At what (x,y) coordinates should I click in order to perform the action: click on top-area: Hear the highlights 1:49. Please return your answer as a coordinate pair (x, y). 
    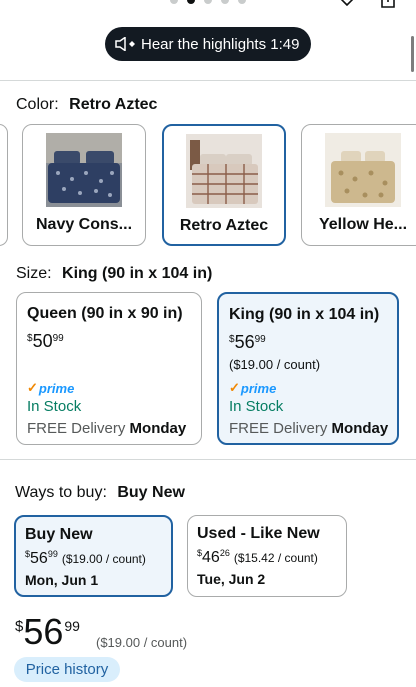
    Looking at the image, I should click on (208, 41).